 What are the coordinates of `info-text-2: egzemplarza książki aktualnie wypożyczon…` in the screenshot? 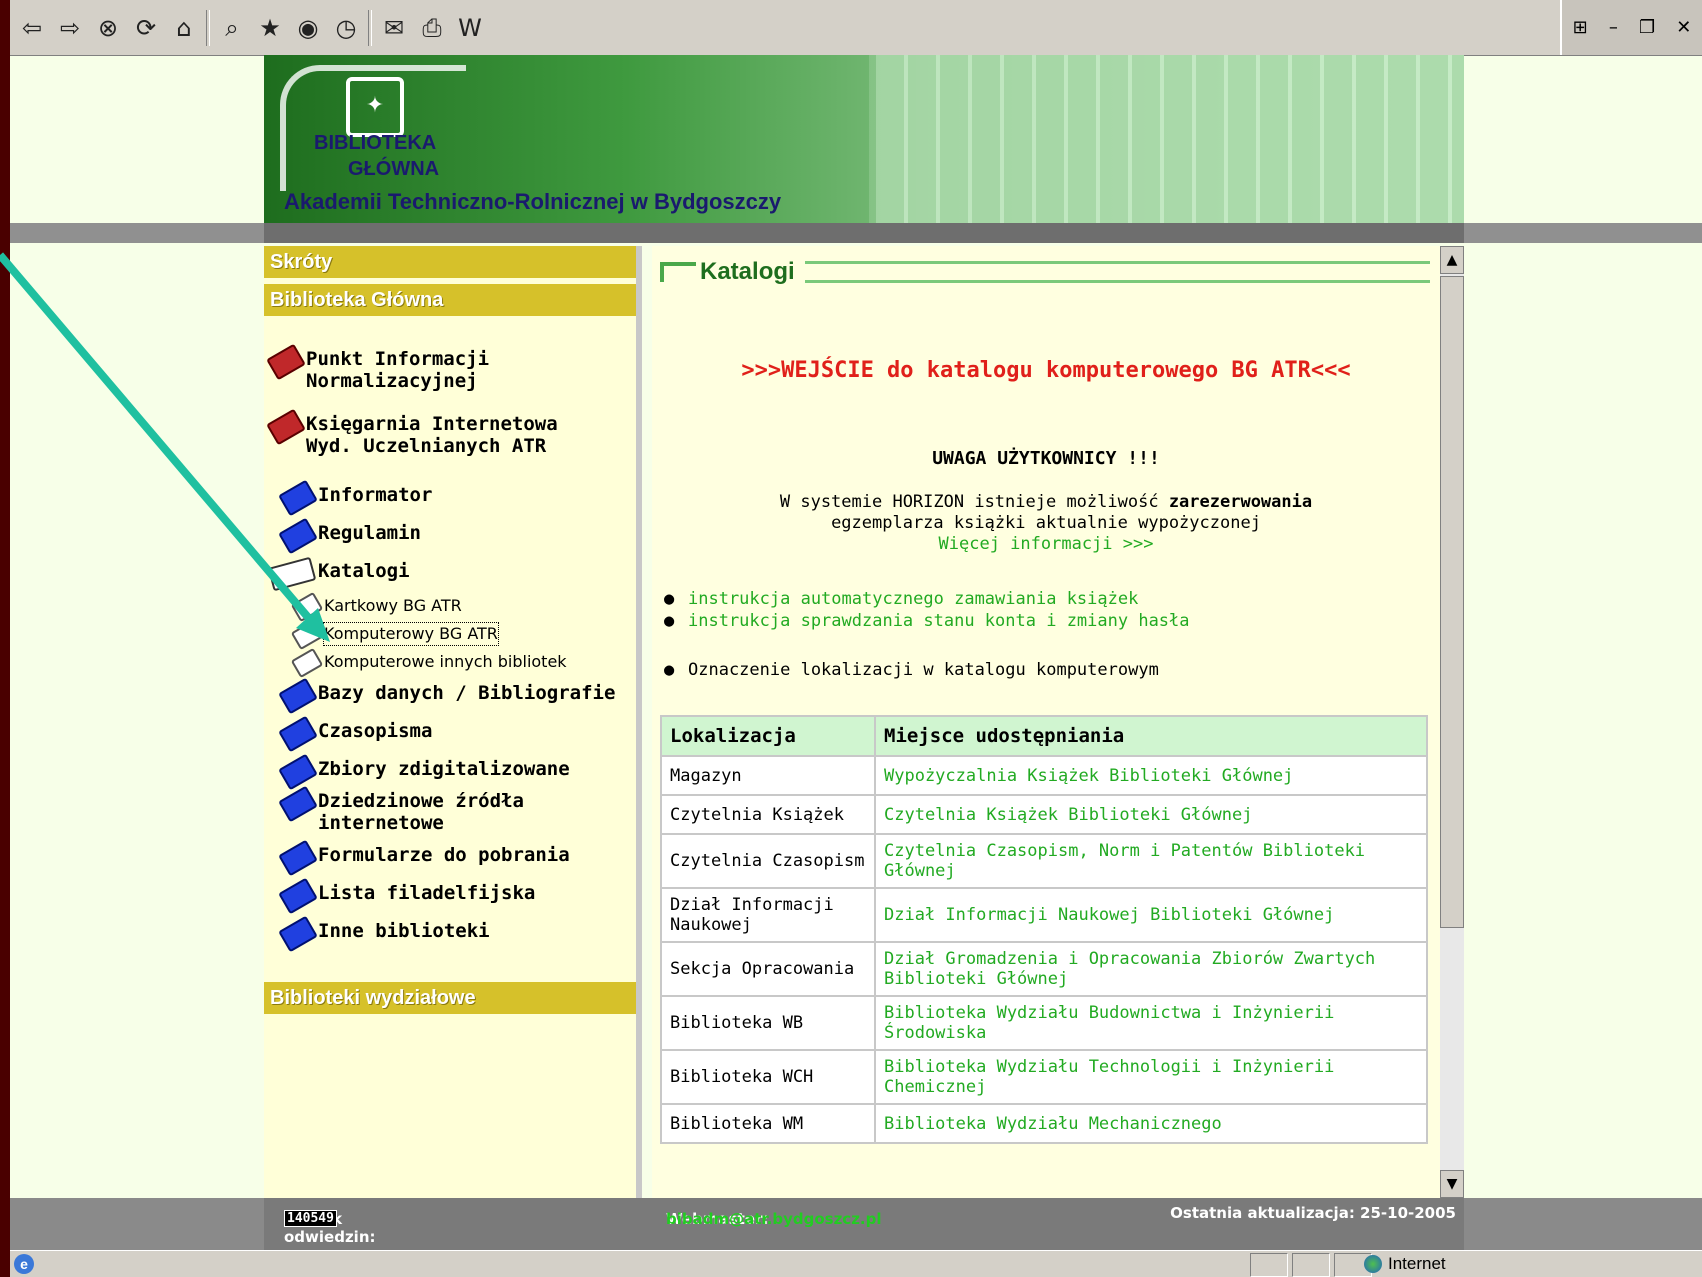 It's located at (1046, 523).